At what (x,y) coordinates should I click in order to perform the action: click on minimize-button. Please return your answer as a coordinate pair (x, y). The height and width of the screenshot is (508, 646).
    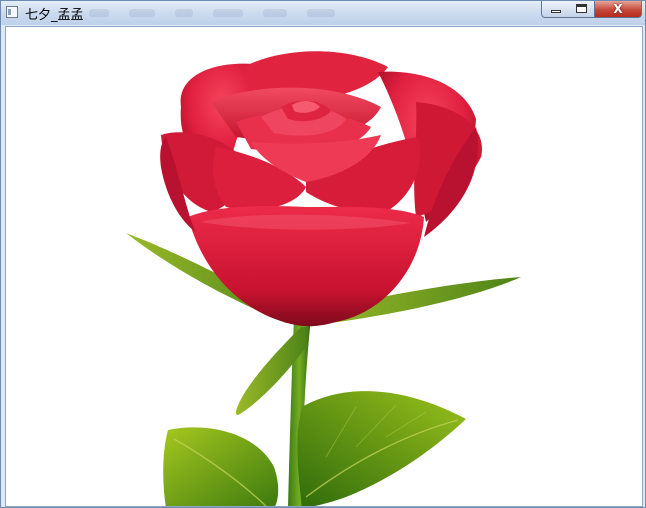
    Looking at the image, I should click on (555, 9).